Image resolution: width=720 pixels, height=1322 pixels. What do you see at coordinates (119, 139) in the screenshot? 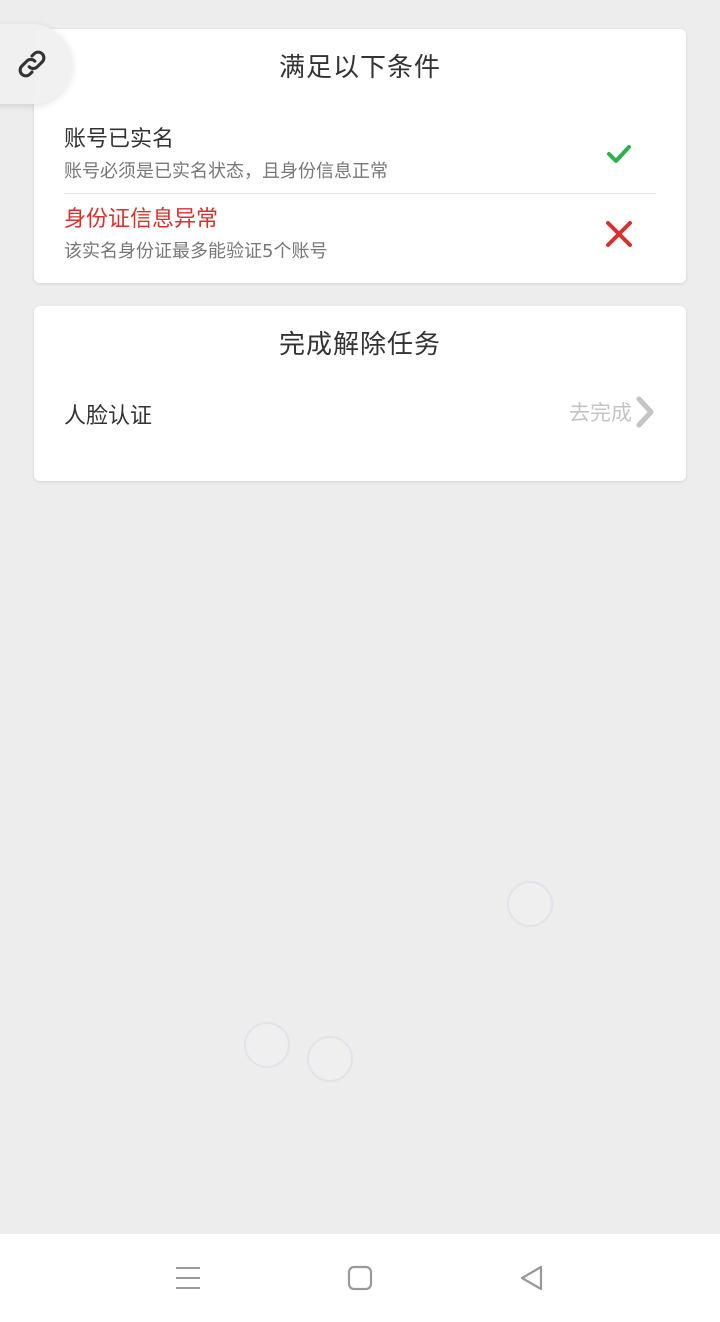
I see `condition-title: 账号已实名` at bounding box center [119, 139].